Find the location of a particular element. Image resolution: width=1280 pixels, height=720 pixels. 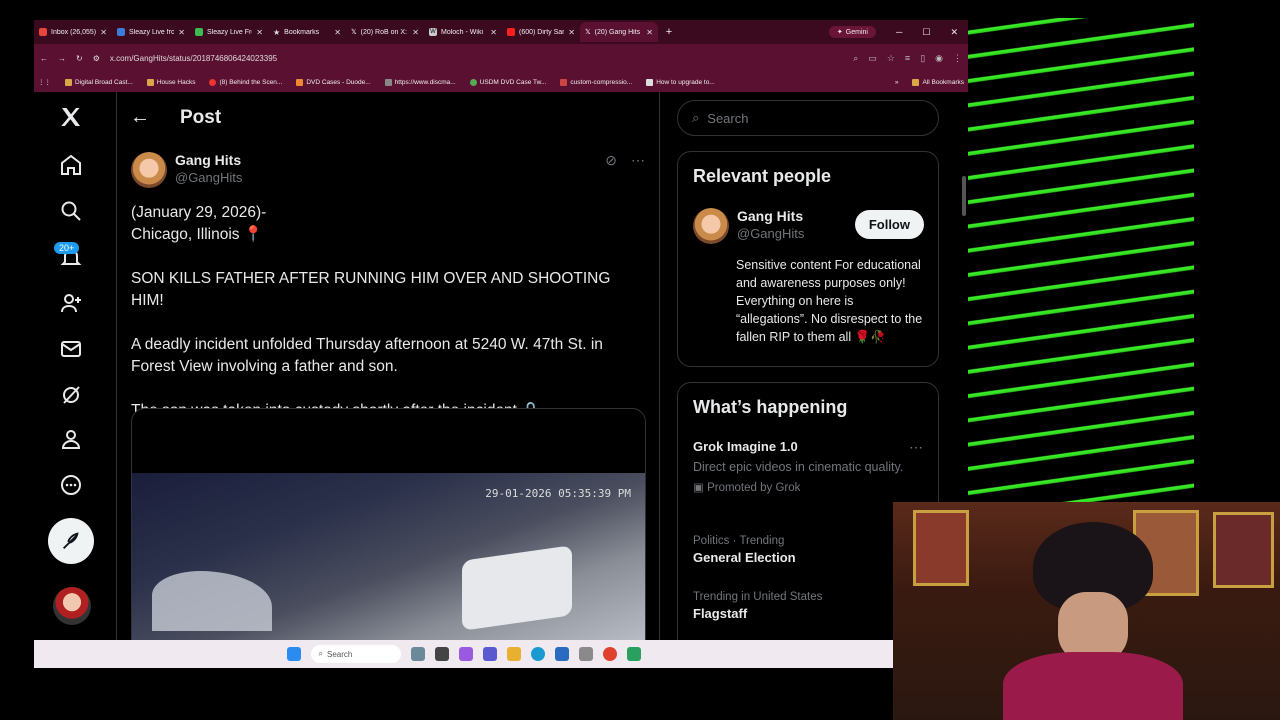

site-info-icon: ⚙ is located at coordinates (96, 58).